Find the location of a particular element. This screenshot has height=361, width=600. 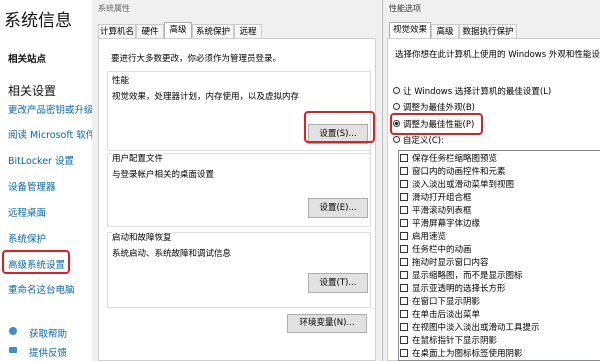

effect-item: 在视图中淡入淡出或滑动工具提示 is located at coordinates (470, 328).